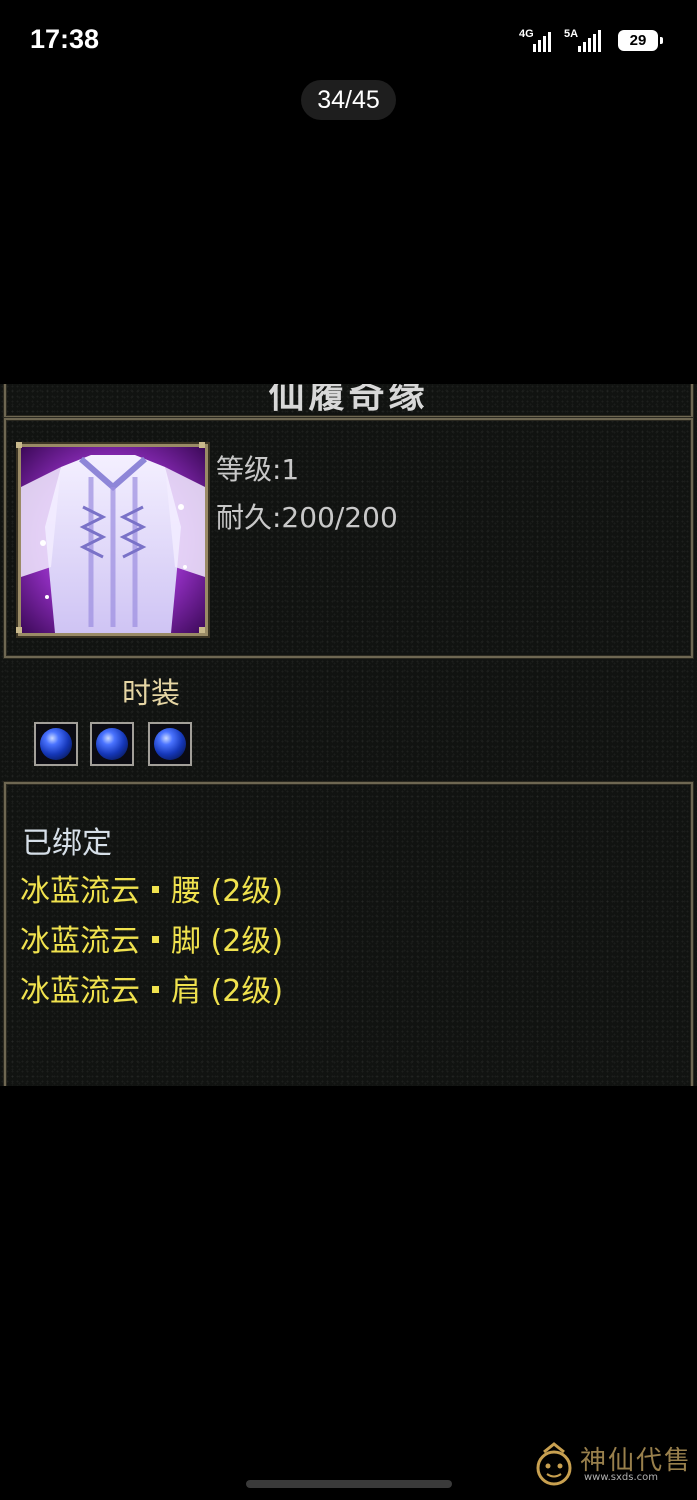 Image resolution: width=697 pixels, height=1500 pixels. What do you see at coordinates (307, 517) in the screenshot?
I see `item-durability: 耐久:200/200` at bounding box center [307, 517].